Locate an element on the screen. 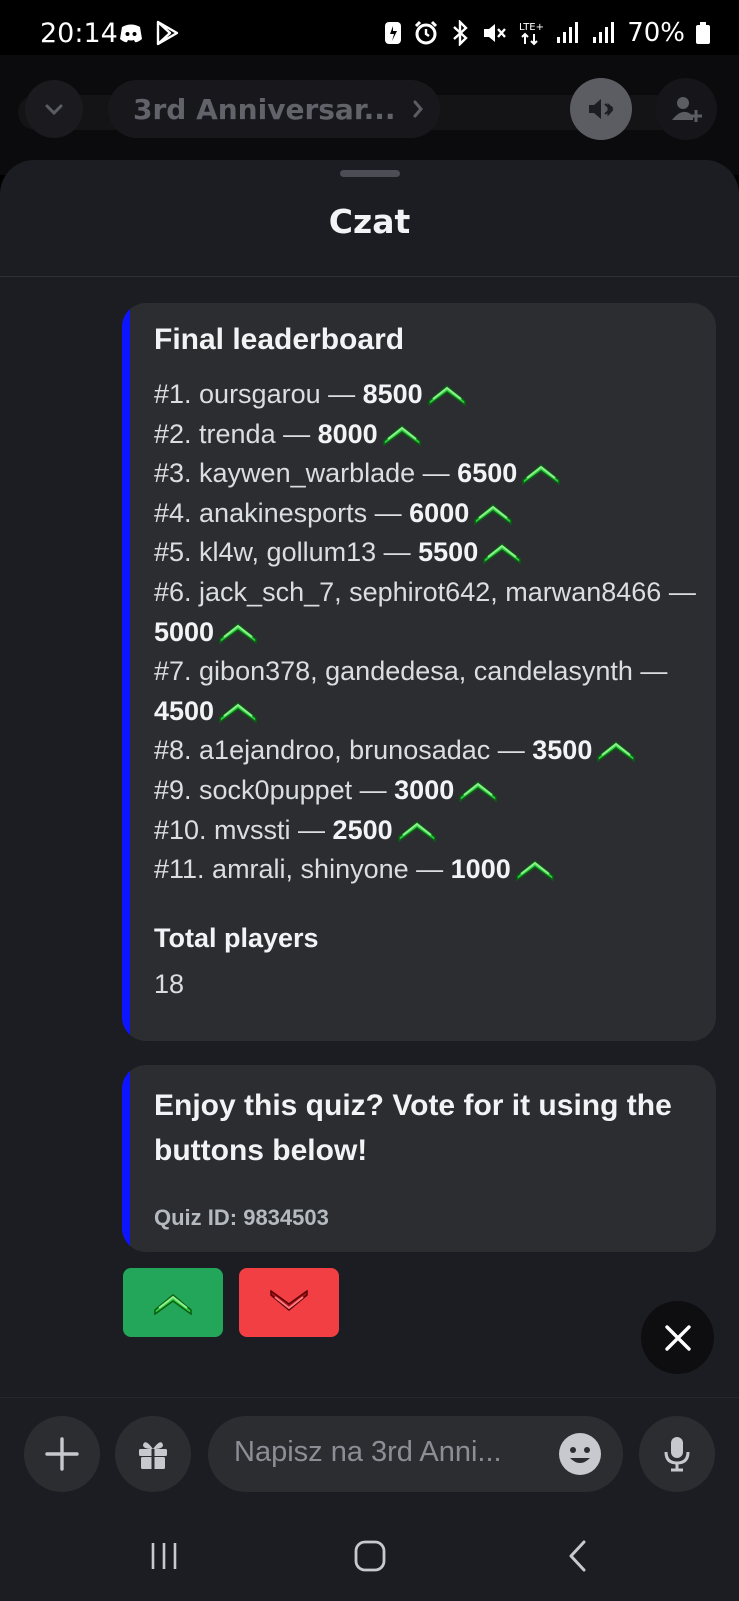  upvote-button is located at coordinates (173, 1302).